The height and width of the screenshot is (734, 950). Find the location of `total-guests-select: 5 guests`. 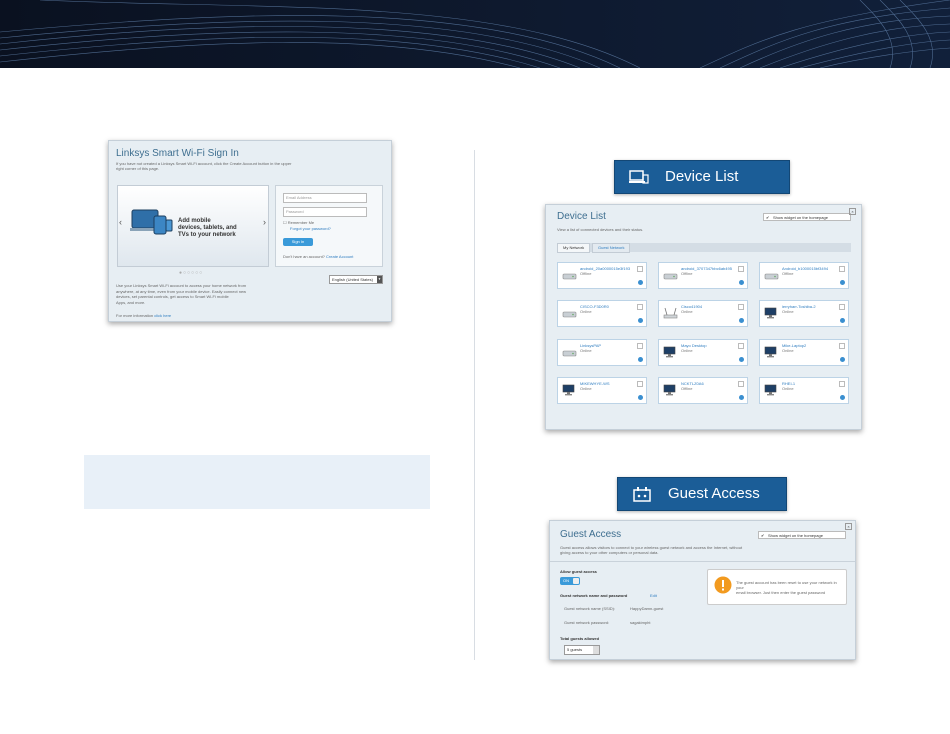

total-guests-select: 5 guests is located at coordinates (582, 650).